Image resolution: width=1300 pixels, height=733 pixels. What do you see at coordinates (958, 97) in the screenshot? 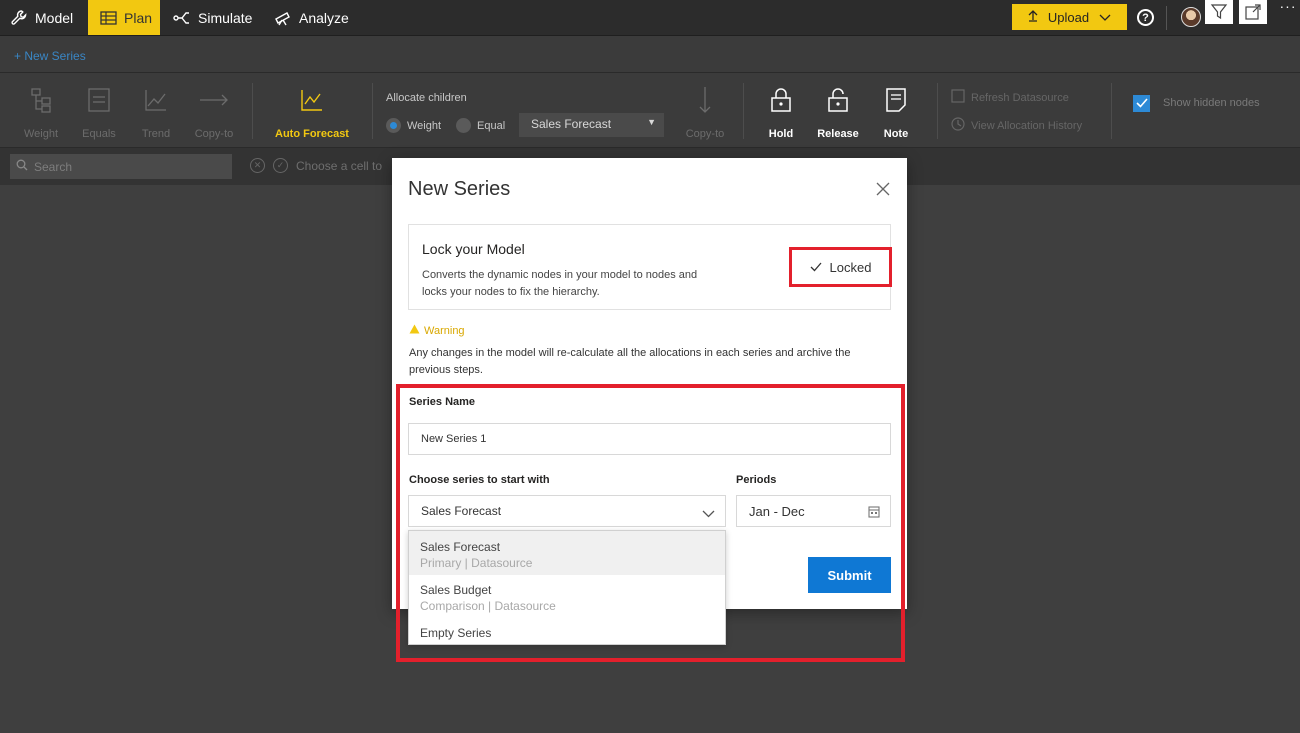
I see `database-icon` at bounding box center [958, 97].